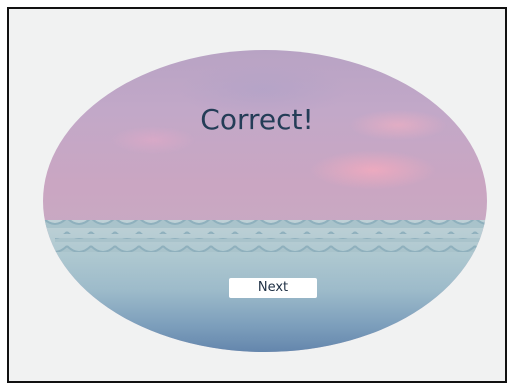 The image size is (514, 392). I want to click on feedback-title: Correct!, so click(257, 119).